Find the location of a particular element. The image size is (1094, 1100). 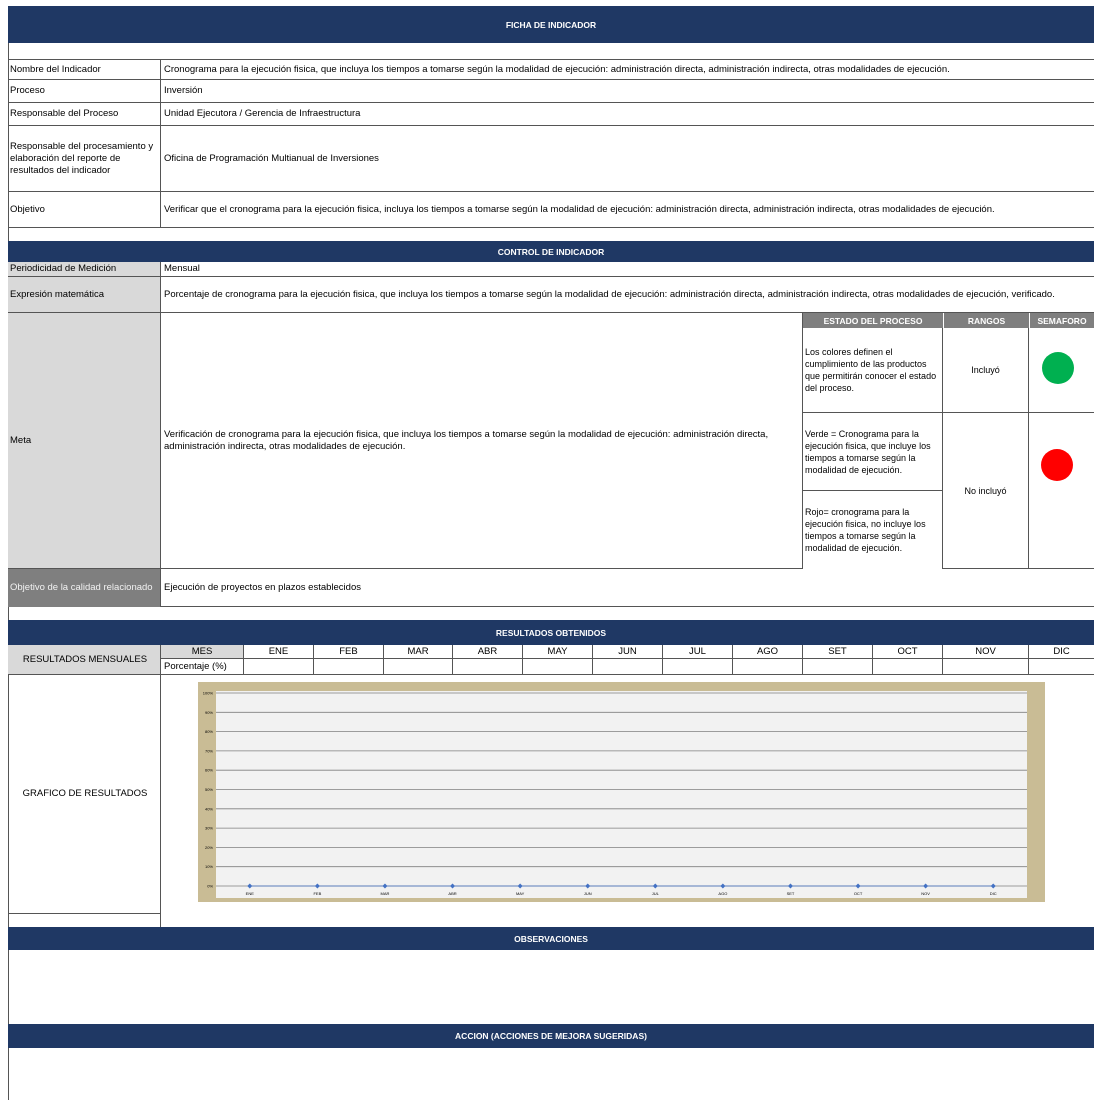

grafico-spacer is located at coordinates (84, 920).